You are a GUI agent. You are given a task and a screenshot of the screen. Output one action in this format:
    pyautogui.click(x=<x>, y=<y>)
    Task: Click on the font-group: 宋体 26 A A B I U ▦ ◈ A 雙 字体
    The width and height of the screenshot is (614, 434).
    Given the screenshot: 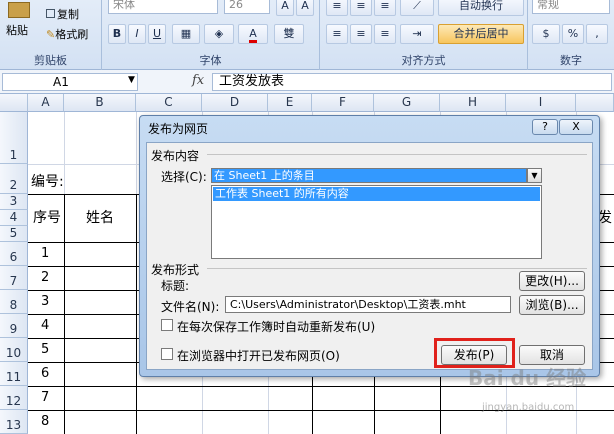 What is the action you would take?
    pyautogui.click(x=211, y=35)
    